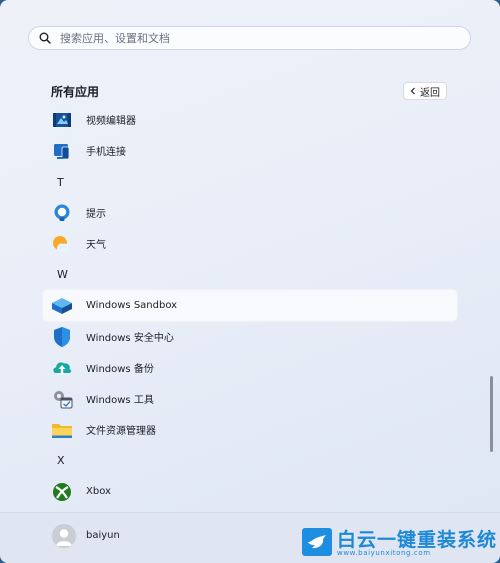  Describe the element at coordinates (130, 338) in the screenshot. I see `app-label: Windows 安全中心` at that location.